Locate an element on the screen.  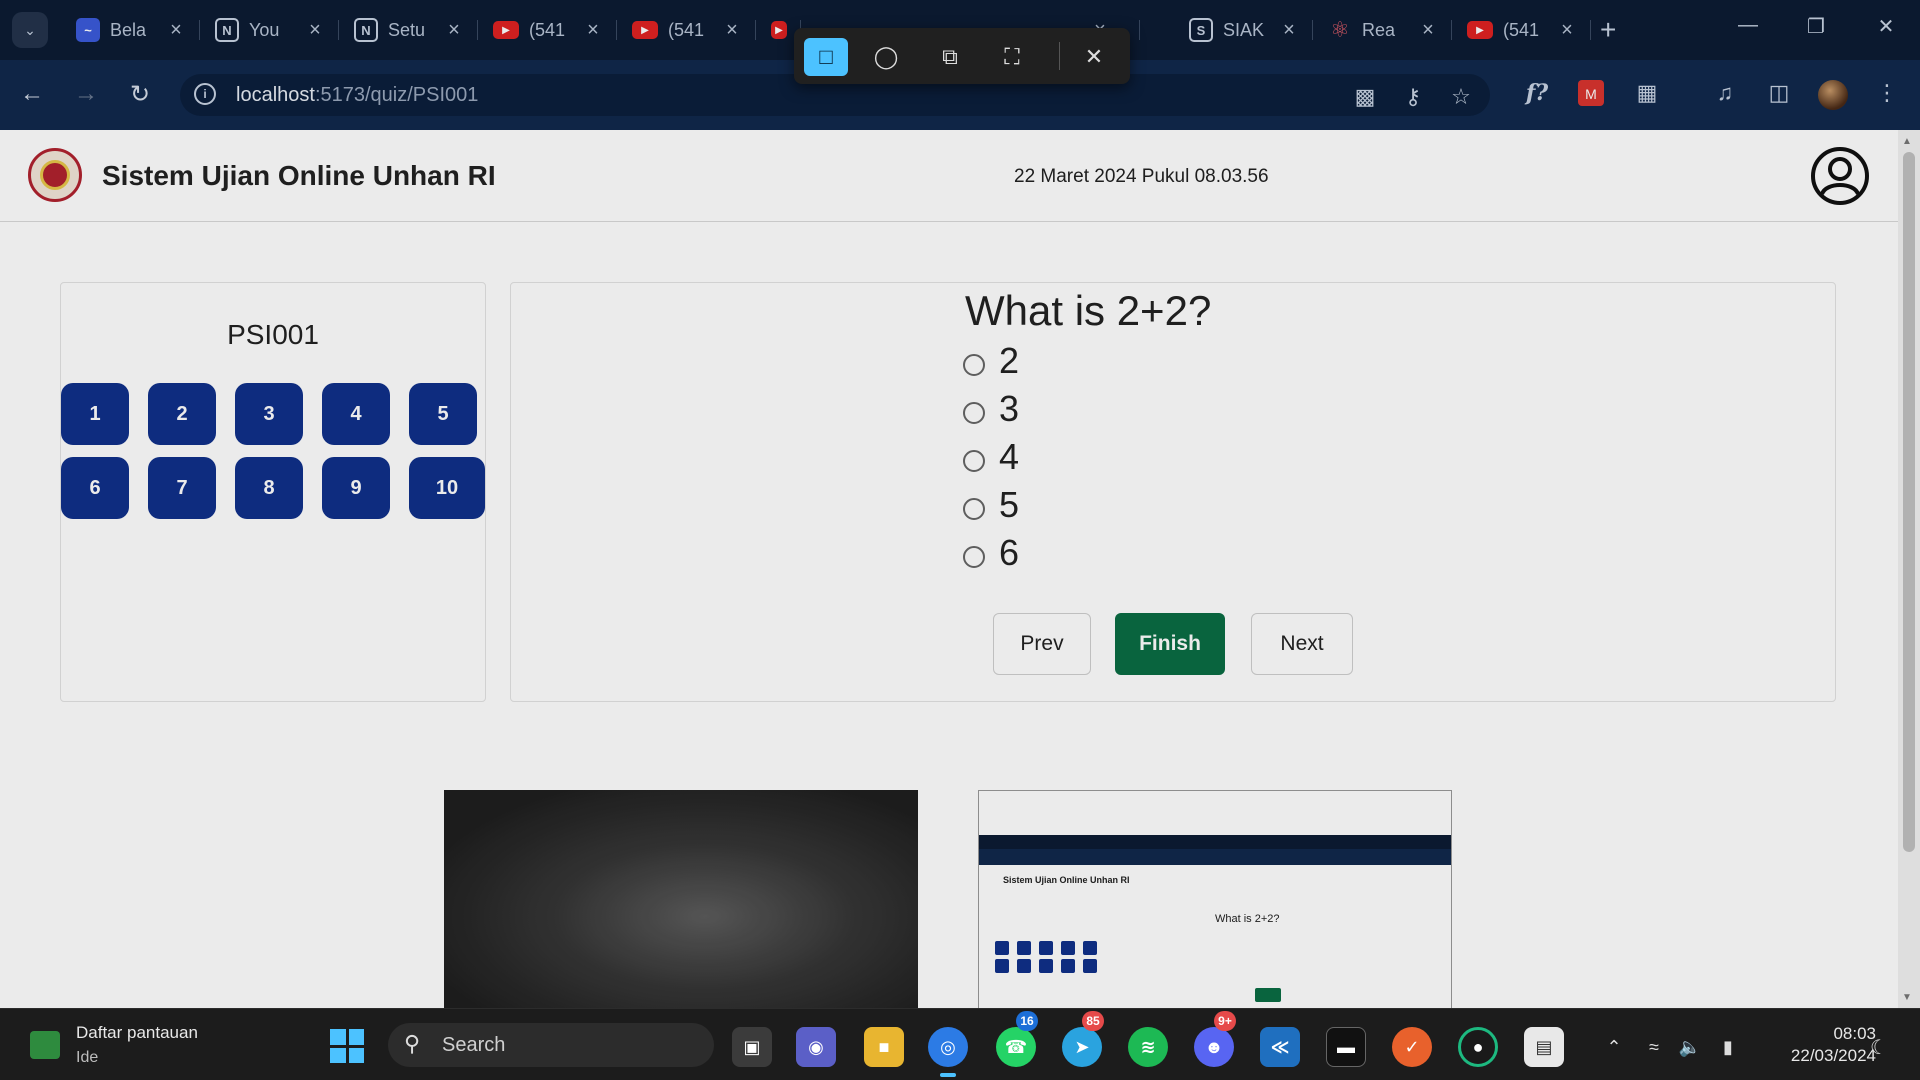
scroll-down-icon: ▼ is located at coordinates (1907, 997).